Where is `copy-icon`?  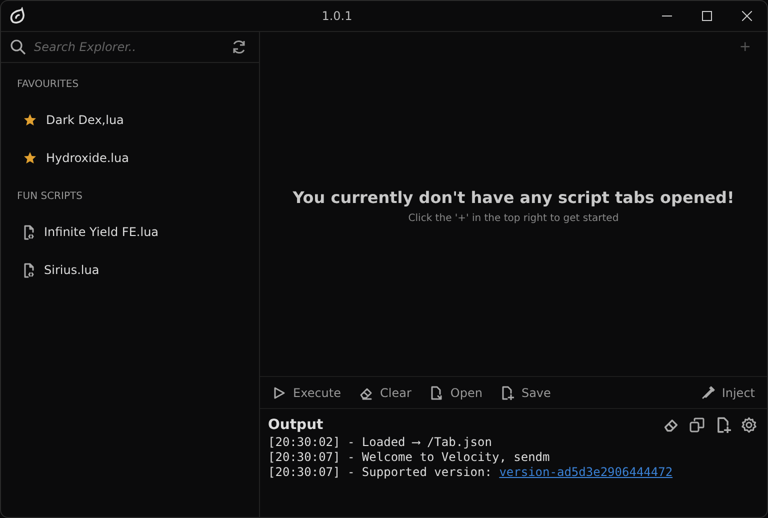 copy-icon is located at coordinates (697, 425).